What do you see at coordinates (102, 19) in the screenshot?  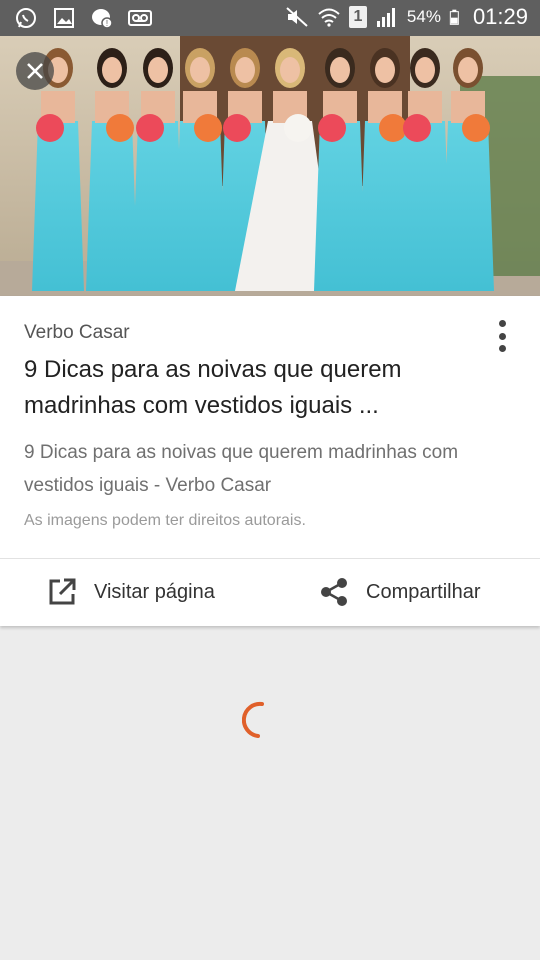 I see `chat-icon: !` at bounding box center [102, 19].